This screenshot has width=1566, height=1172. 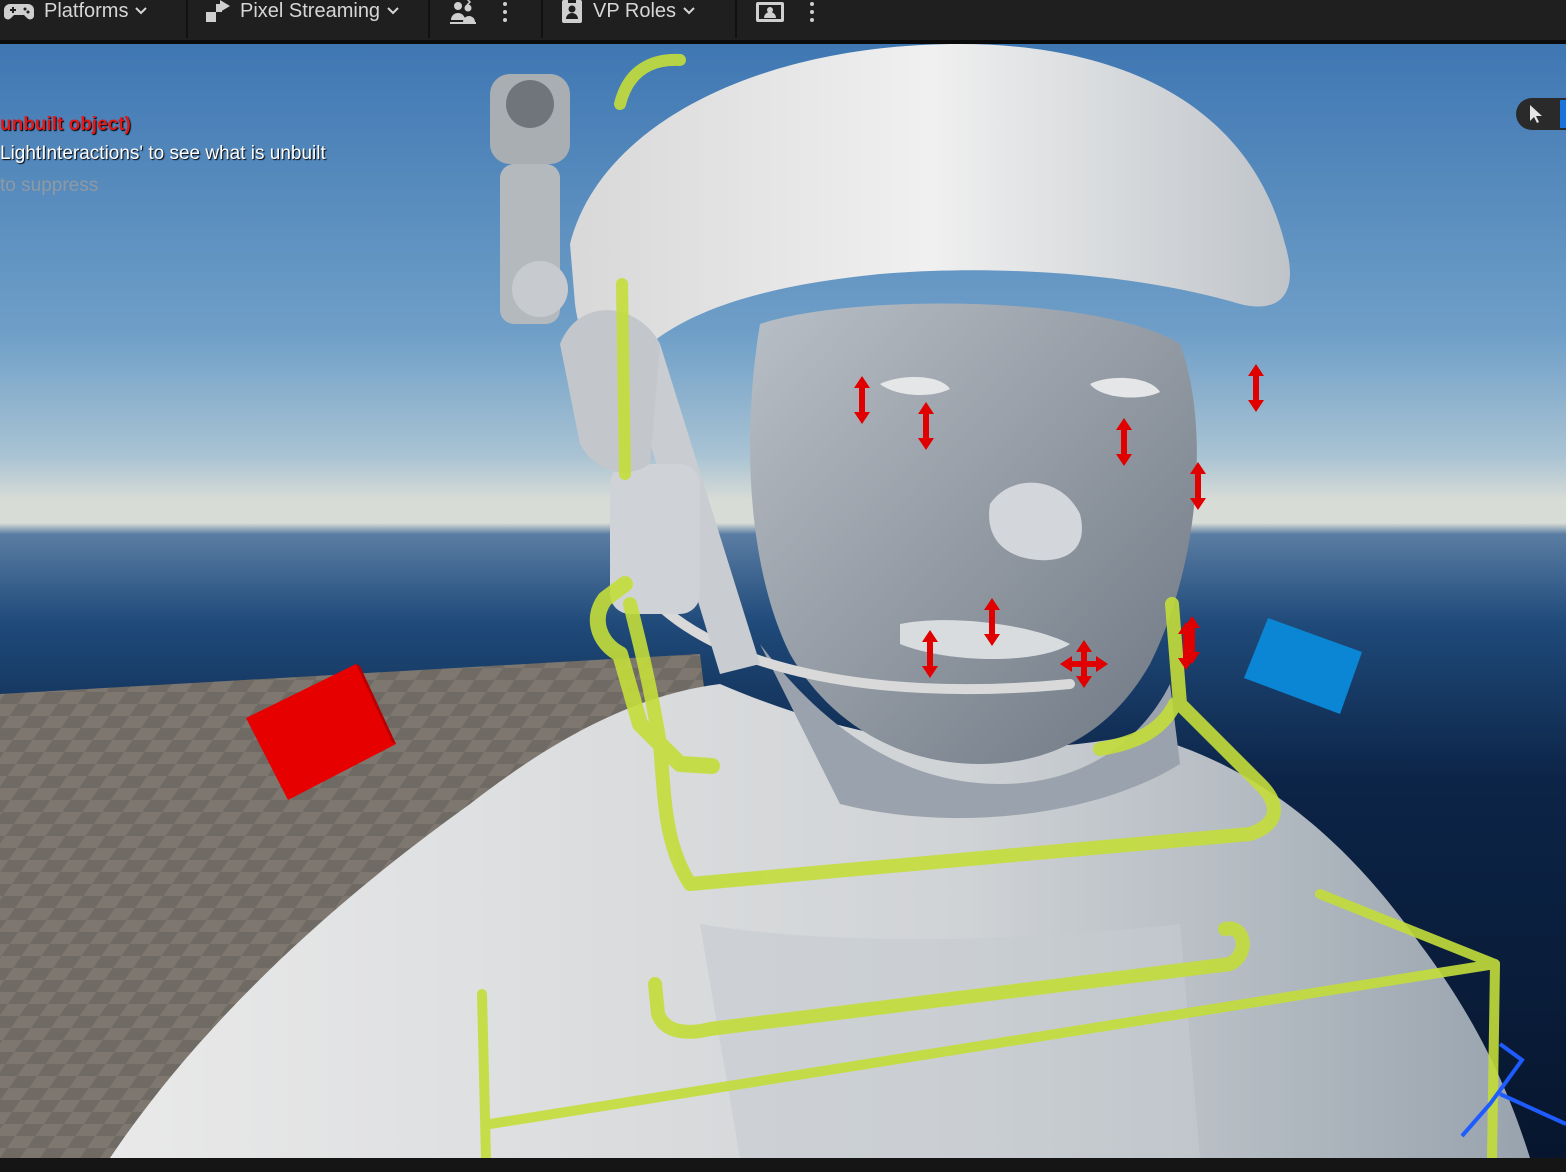 What do you see at coordinates (1303, 666) in the screenshot?
I see `blue-control-cube` at bounding box center [1303, 666].